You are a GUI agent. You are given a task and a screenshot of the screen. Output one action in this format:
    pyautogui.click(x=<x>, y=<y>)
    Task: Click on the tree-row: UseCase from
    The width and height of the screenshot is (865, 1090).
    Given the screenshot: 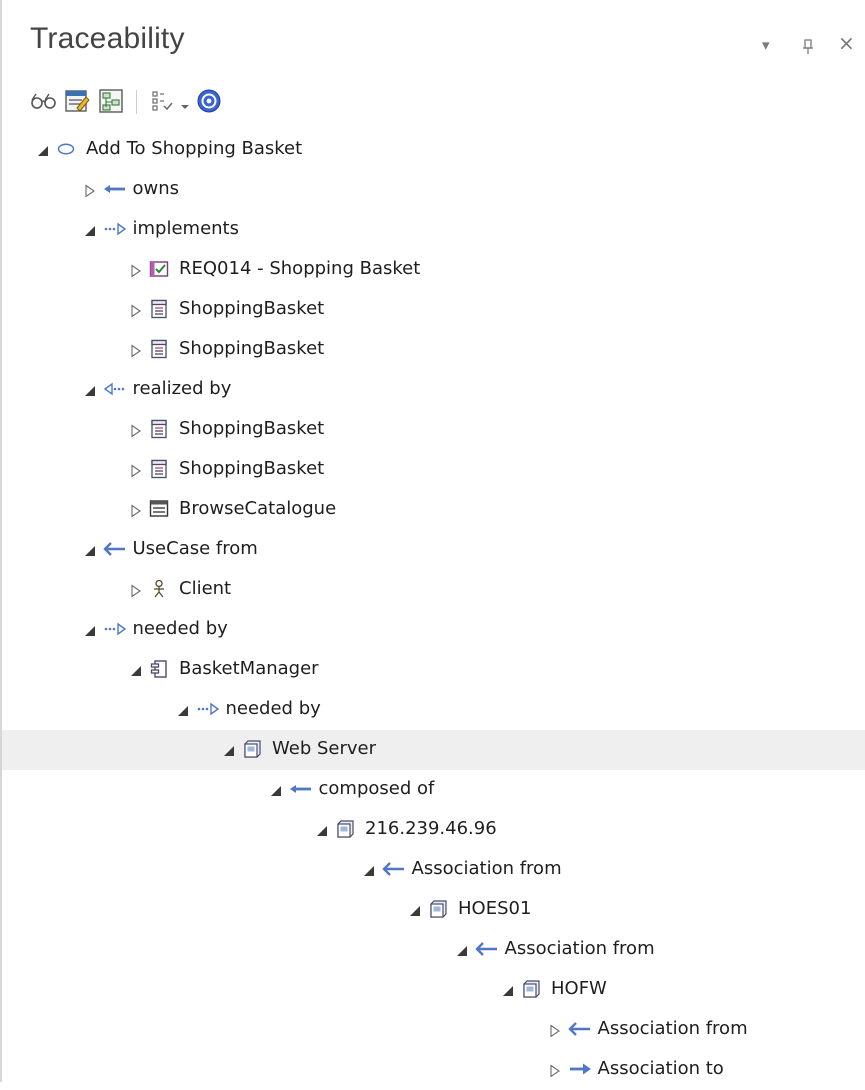 What is the action you would take?
    pyautogui.click(x=433, y=550)
    